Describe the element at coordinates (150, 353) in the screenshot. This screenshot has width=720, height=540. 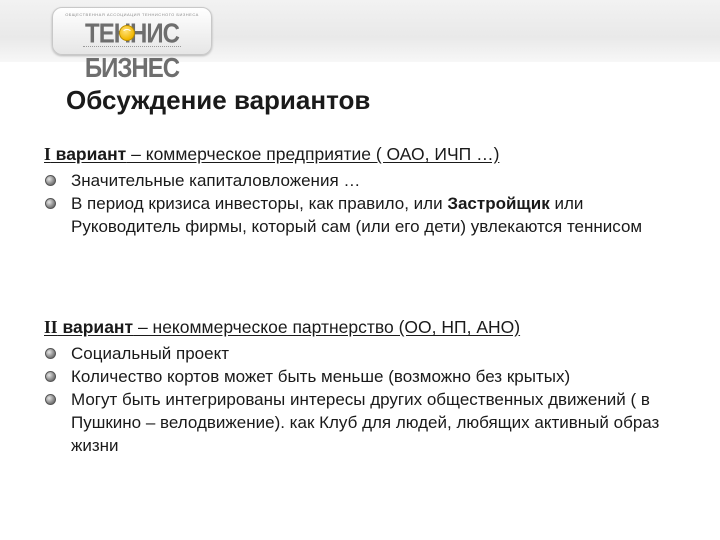
I see `list-item-text: Социальный проект` at that location.